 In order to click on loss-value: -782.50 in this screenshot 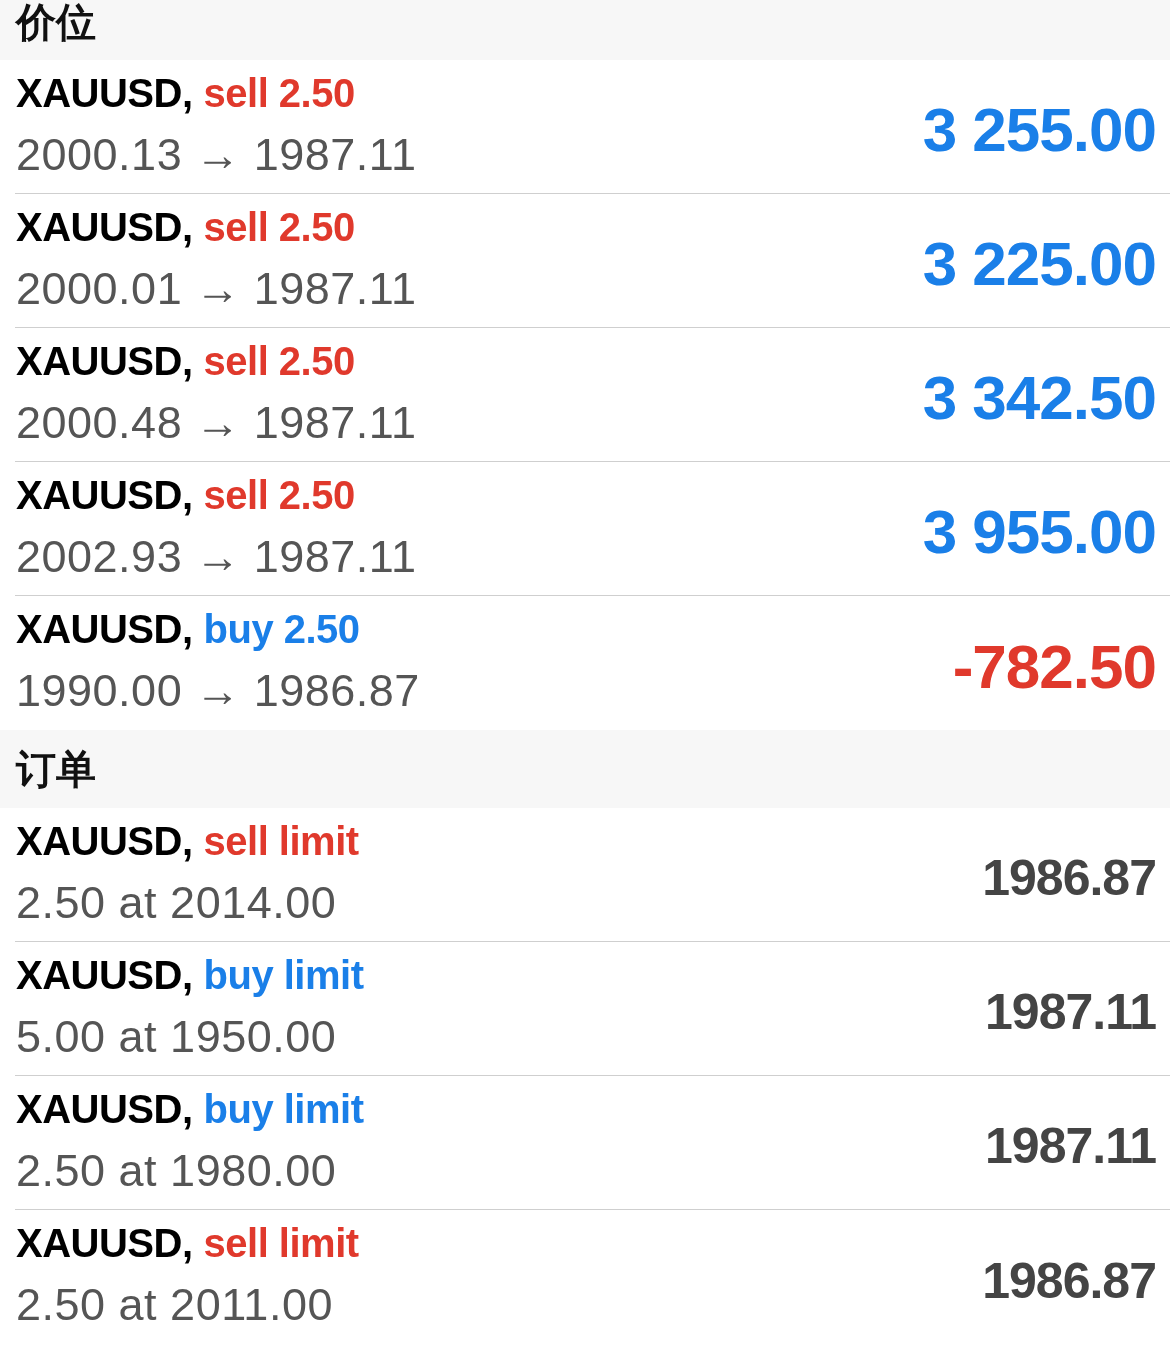, I will do `click(1054, 667)`.